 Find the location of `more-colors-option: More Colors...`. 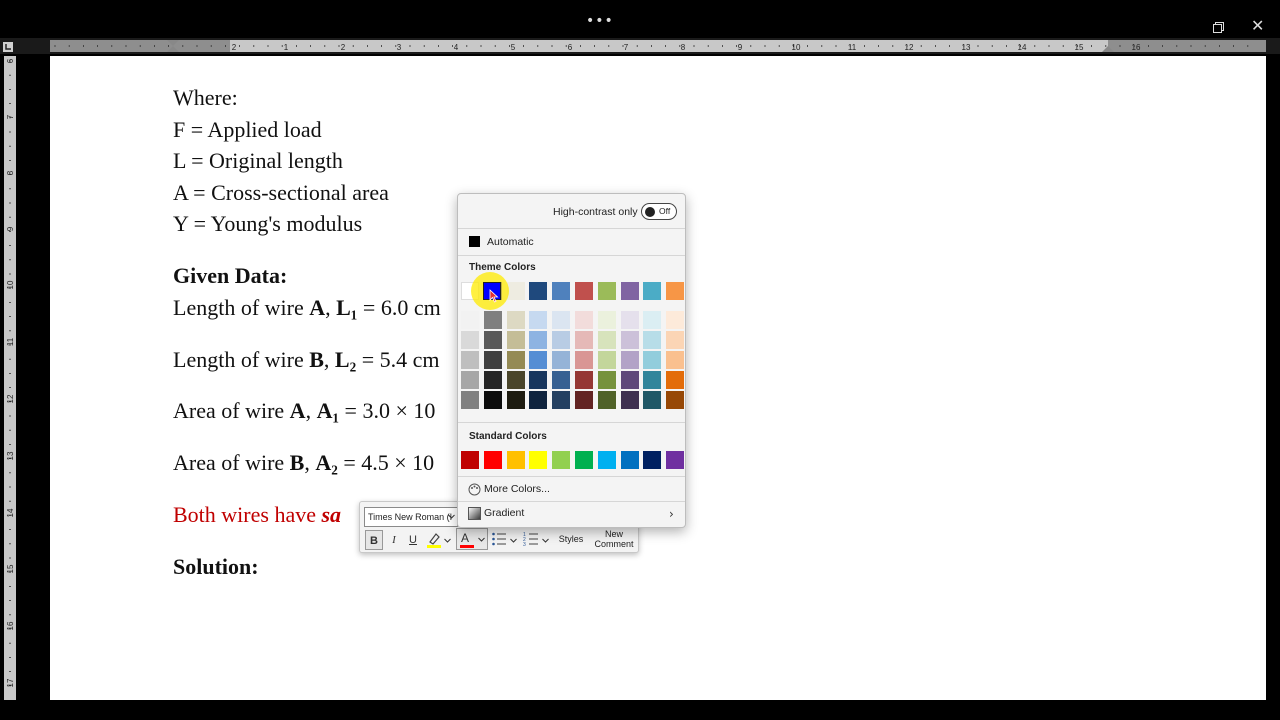

more-colors-option: More Colors... is located at coordinates (571, 490).